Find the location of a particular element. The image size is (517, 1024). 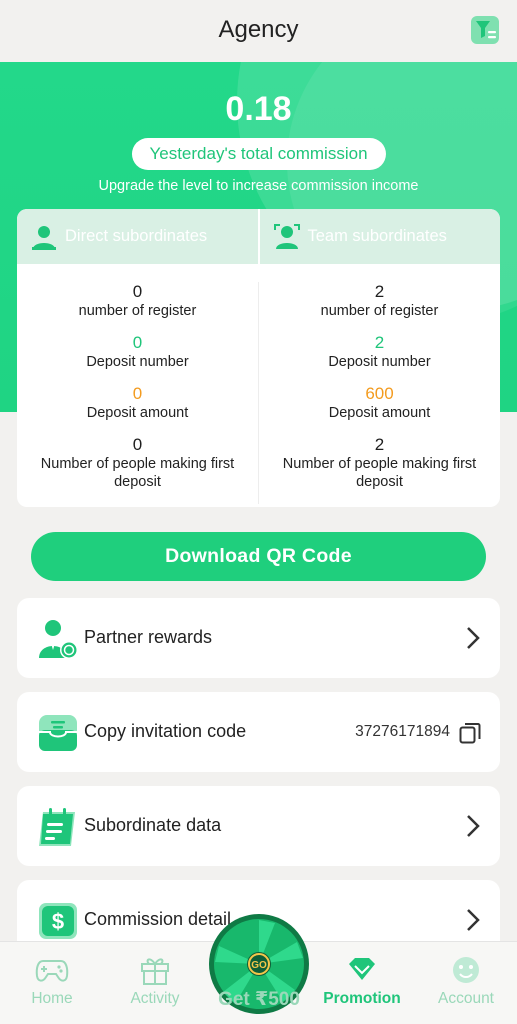

tab-home: Home is located at coordinates (52, 981).